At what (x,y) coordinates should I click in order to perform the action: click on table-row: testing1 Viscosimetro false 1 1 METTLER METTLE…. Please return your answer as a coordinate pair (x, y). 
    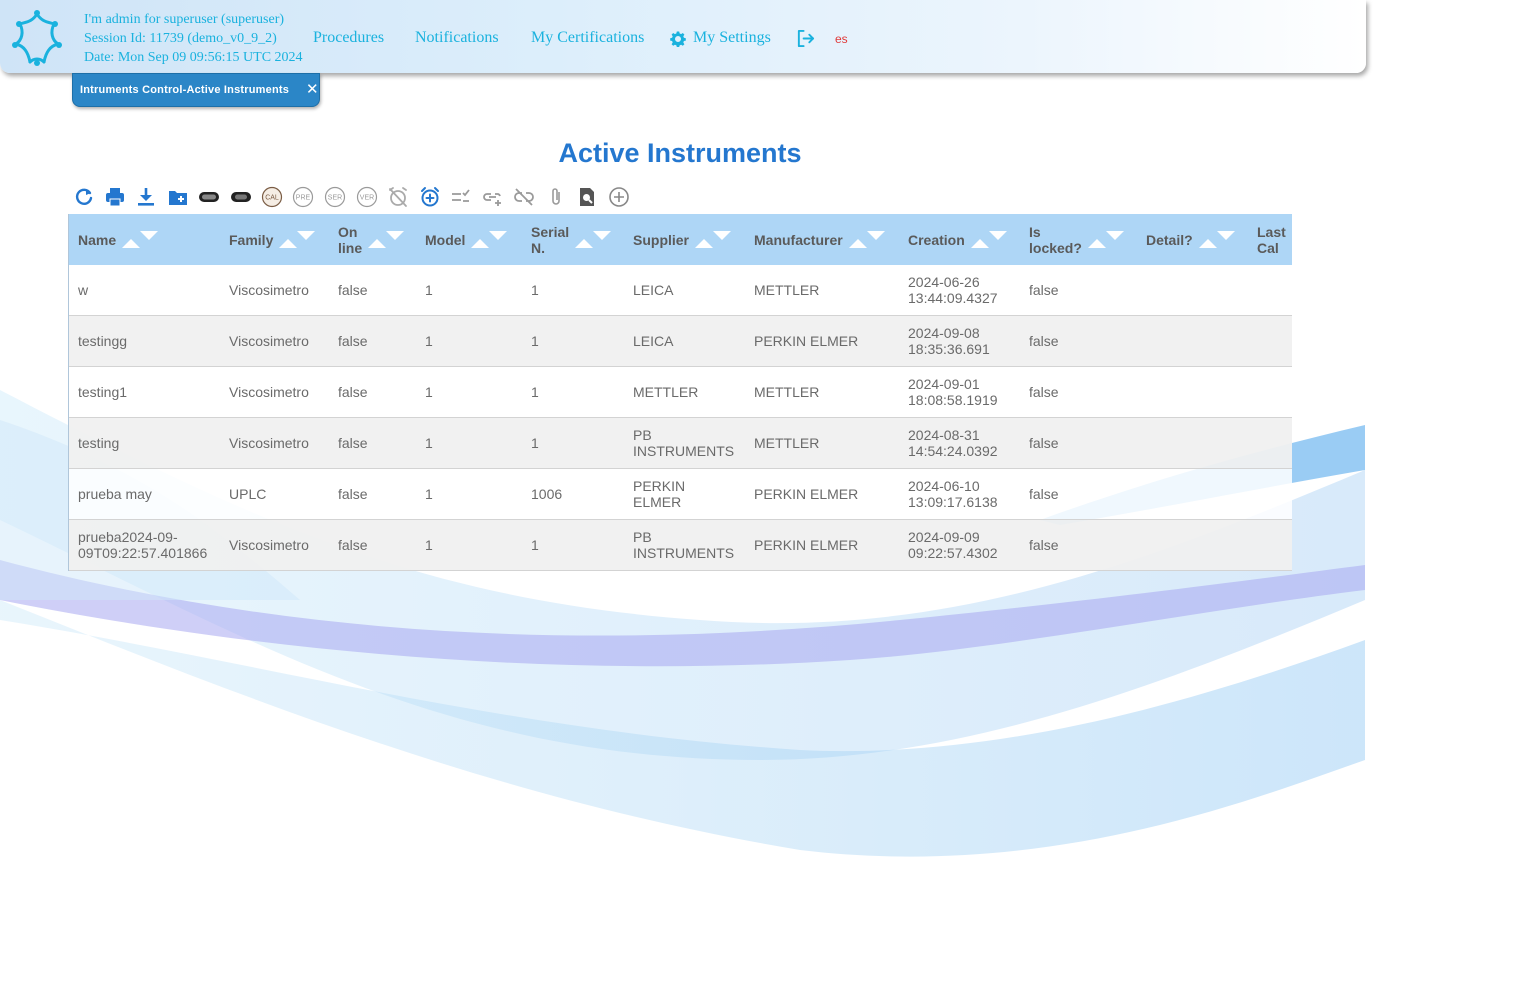
    Looking at the image, I should click on (680, 392).